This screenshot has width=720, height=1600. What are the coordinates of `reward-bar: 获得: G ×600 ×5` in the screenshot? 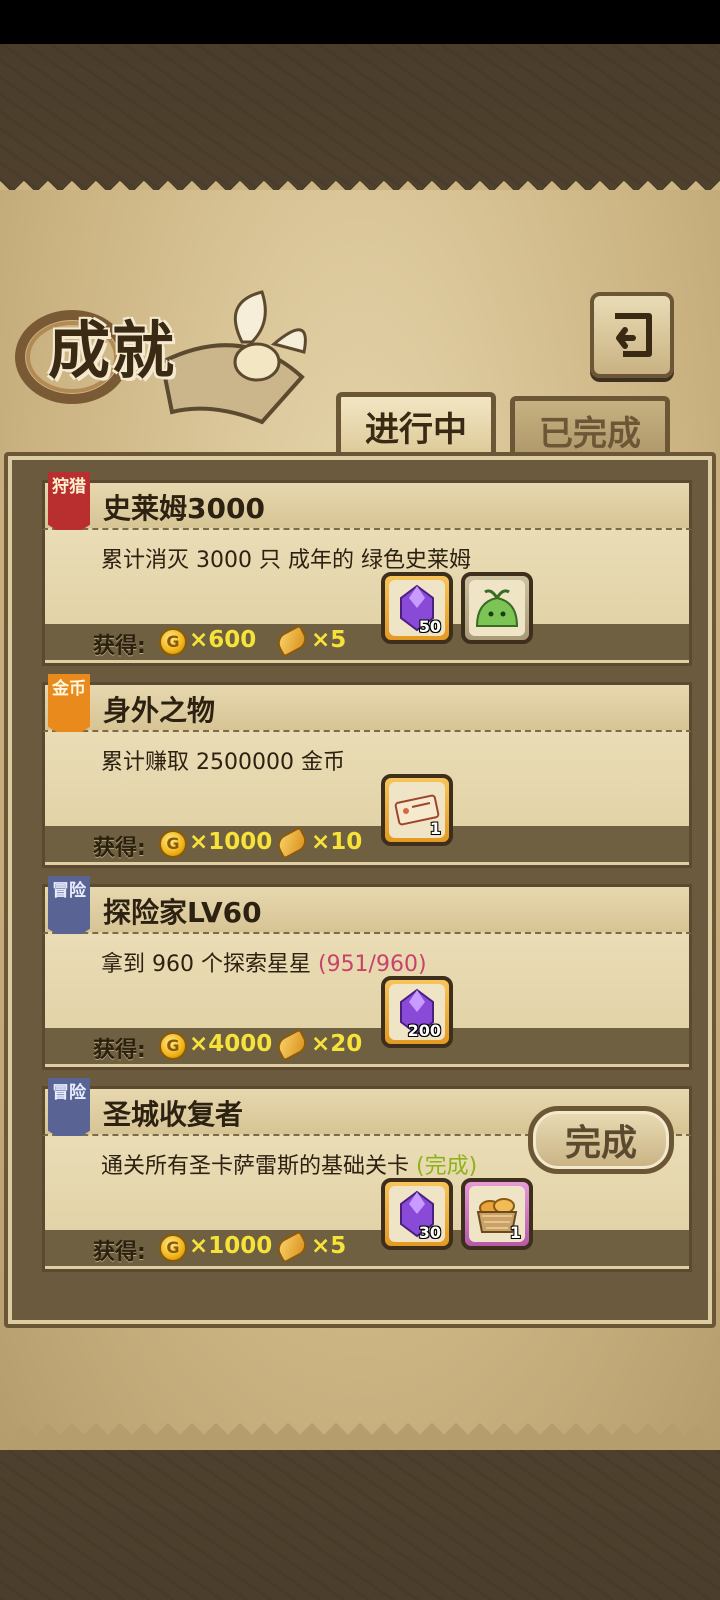 It's located at (367, 642).